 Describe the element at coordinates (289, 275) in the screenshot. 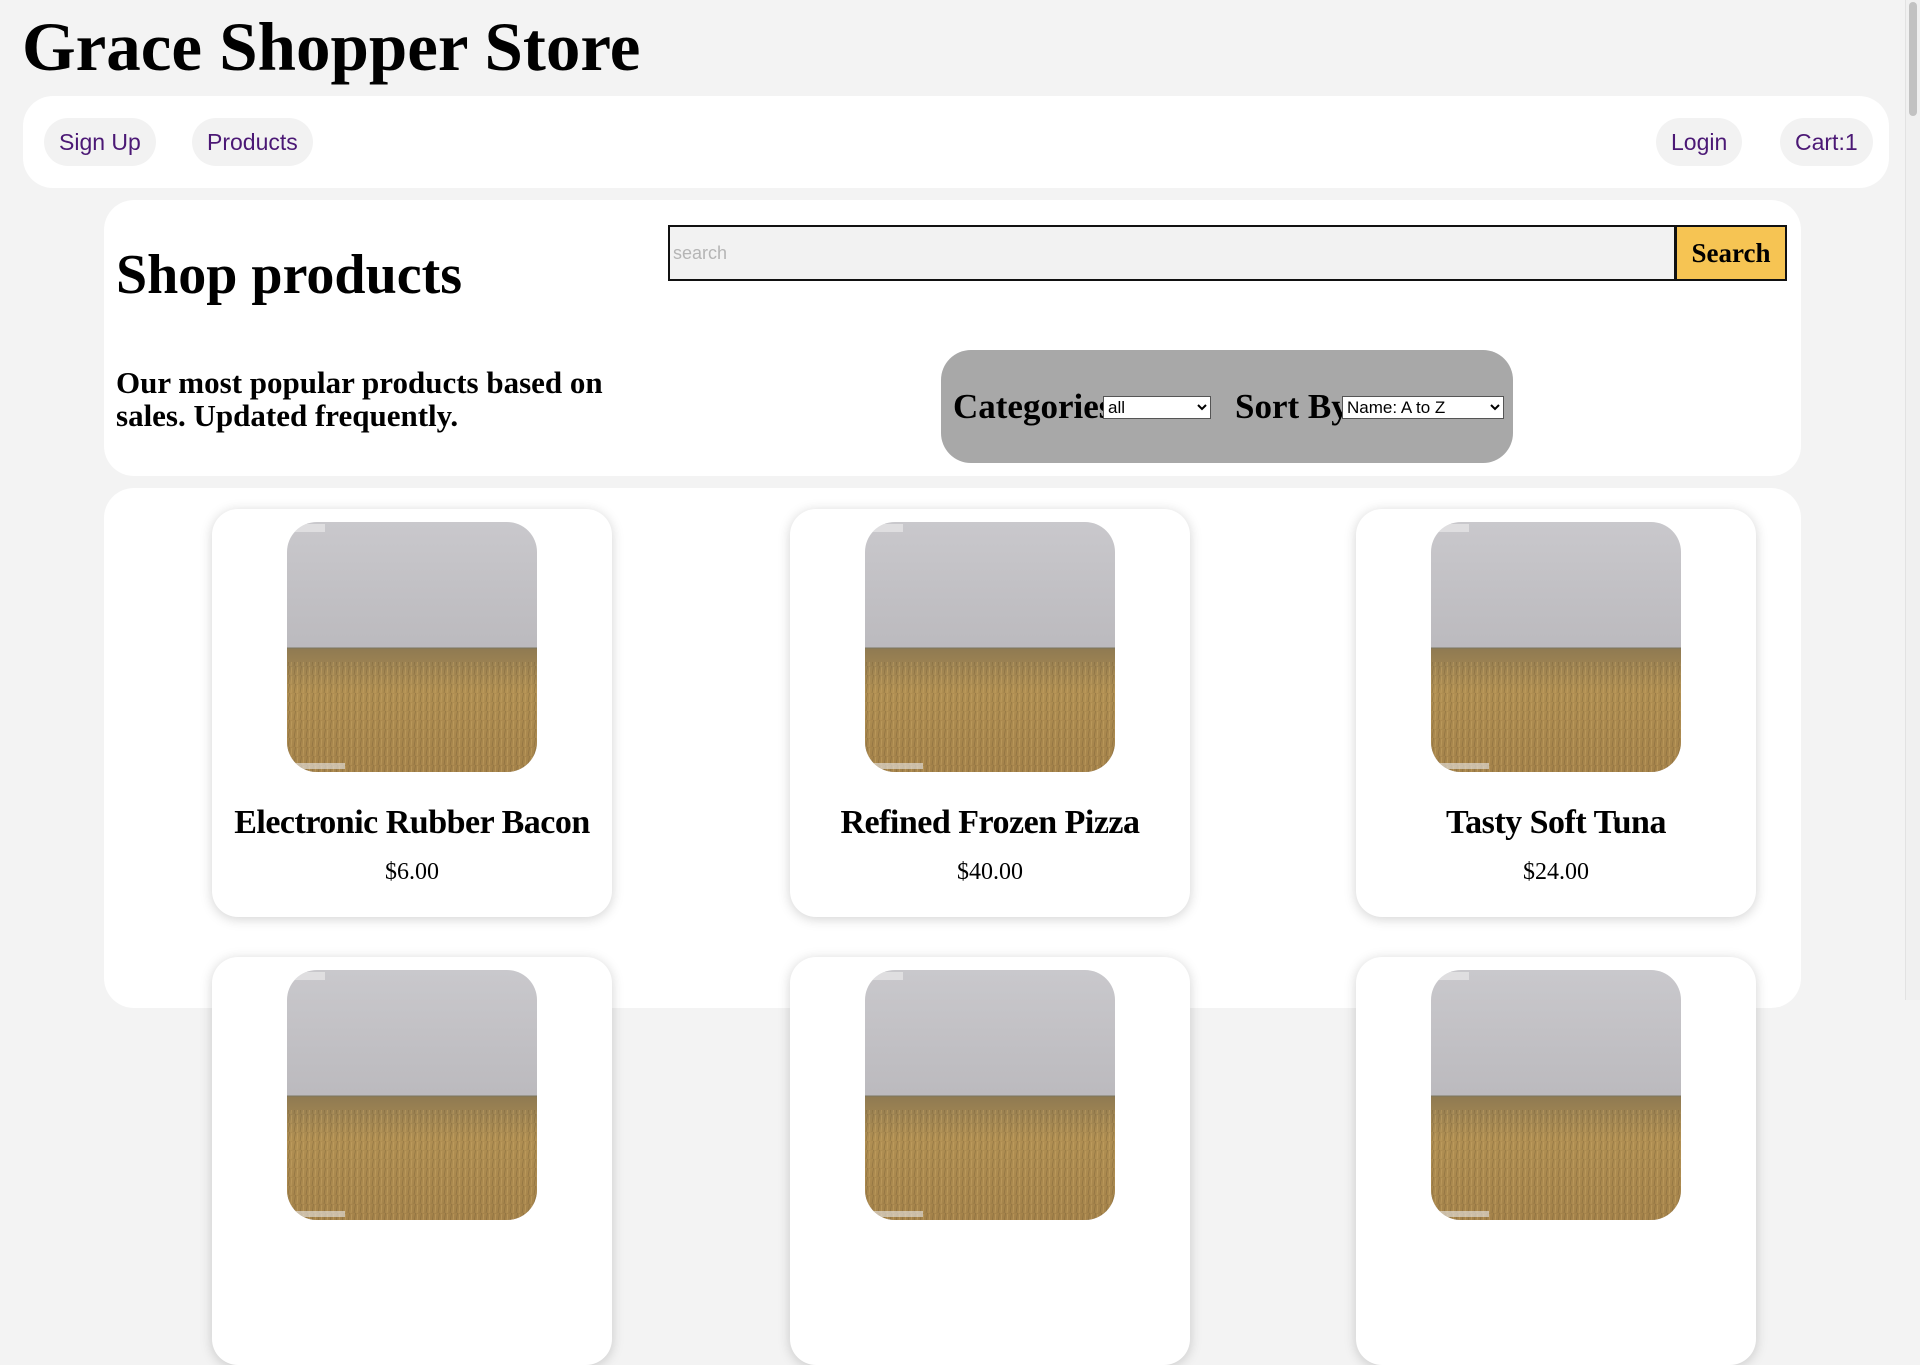

I see `shop-heading: Shop products` at that location.